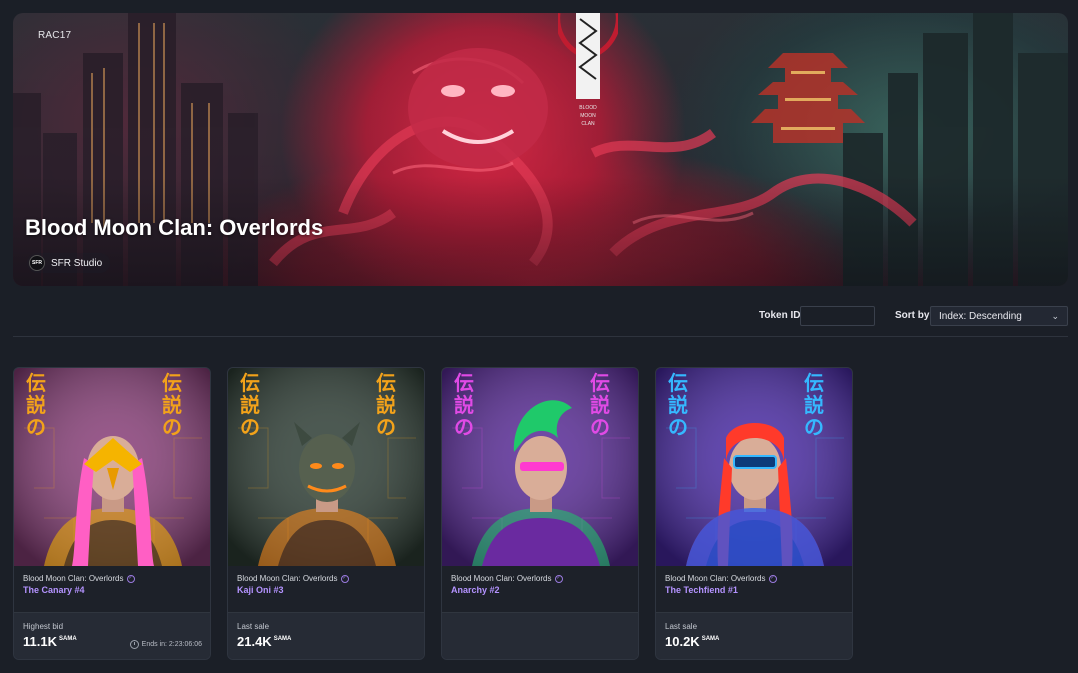 The width and height of the screenshot is (1078, 673). I want to click on card-footer: Last sale 10.2K SAMA, so click(754, 635).